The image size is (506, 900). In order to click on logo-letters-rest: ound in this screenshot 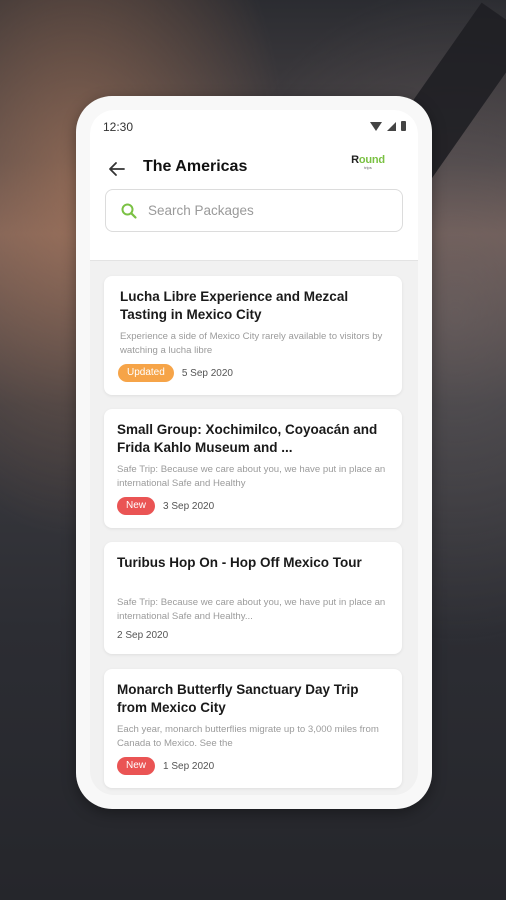, I will do `click(371, 160)`.